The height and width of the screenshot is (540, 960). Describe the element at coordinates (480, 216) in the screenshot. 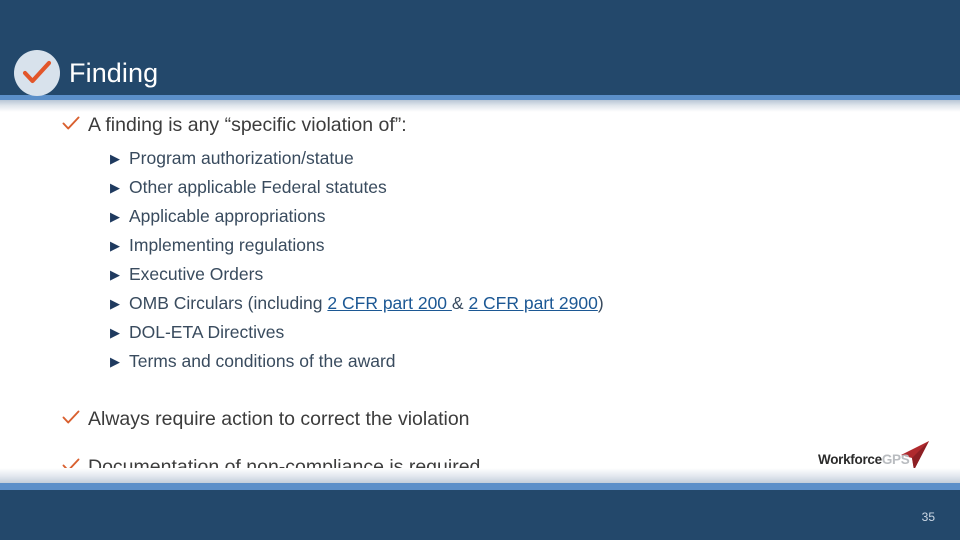

I see `list-item: ▶ Applicable appropriations` at that location.